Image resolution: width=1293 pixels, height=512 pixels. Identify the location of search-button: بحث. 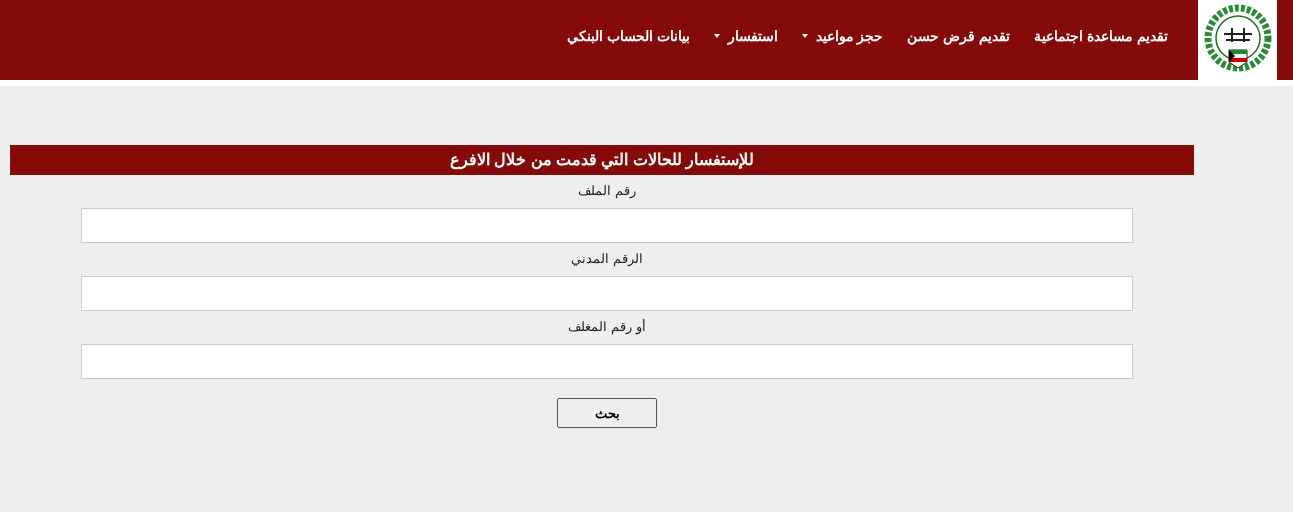
(607, 413).